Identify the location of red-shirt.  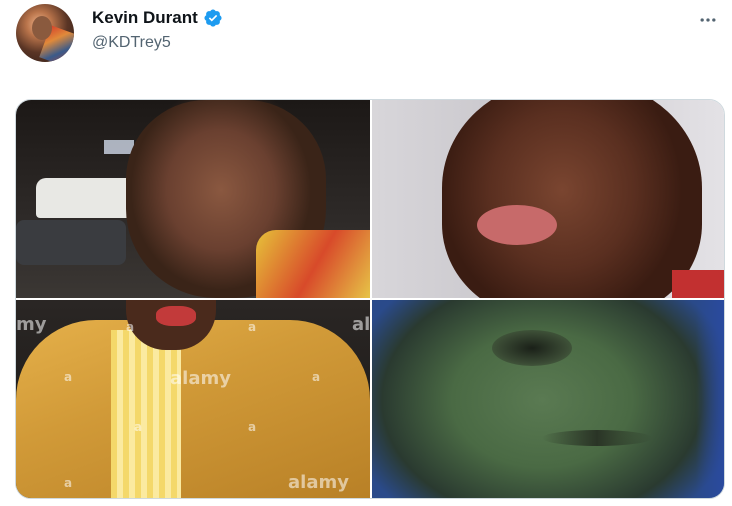
(698, 284).